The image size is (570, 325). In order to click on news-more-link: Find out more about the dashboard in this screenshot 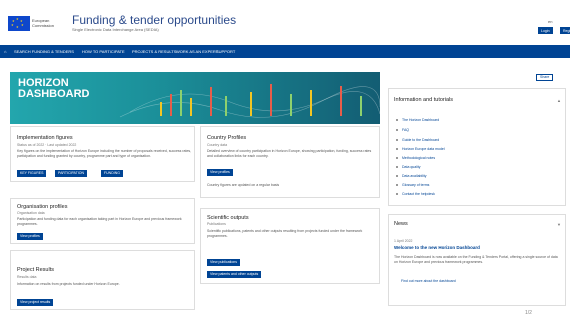, I will do `click(481, 281)`.